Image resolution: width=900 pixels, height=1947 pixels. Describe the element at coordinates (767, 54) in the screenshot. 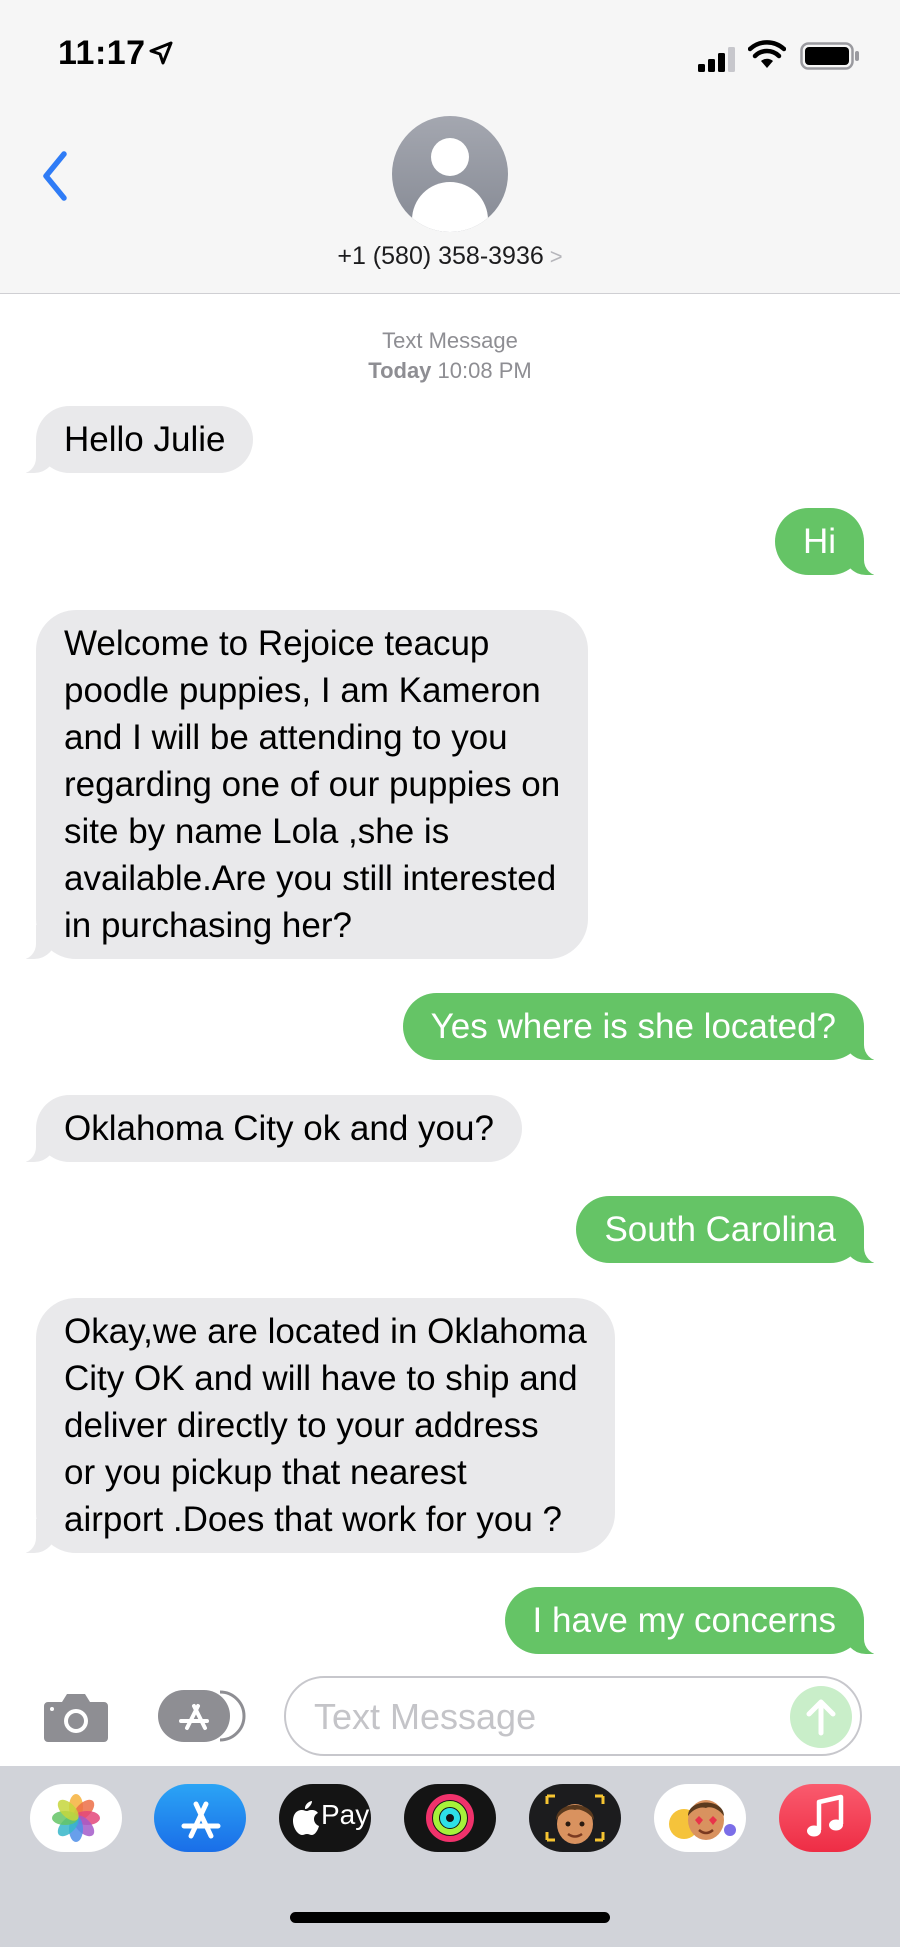

I see `wifi-icon` at that location.